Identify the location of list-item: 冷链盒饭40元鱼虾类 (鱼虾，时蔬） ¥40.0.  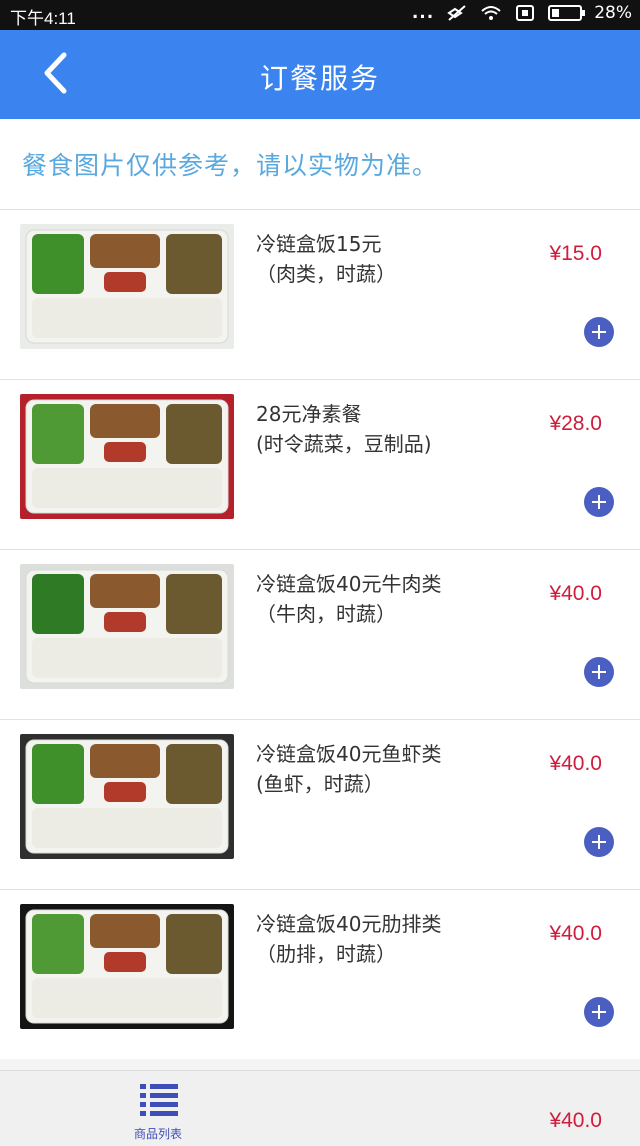
(320, 804).